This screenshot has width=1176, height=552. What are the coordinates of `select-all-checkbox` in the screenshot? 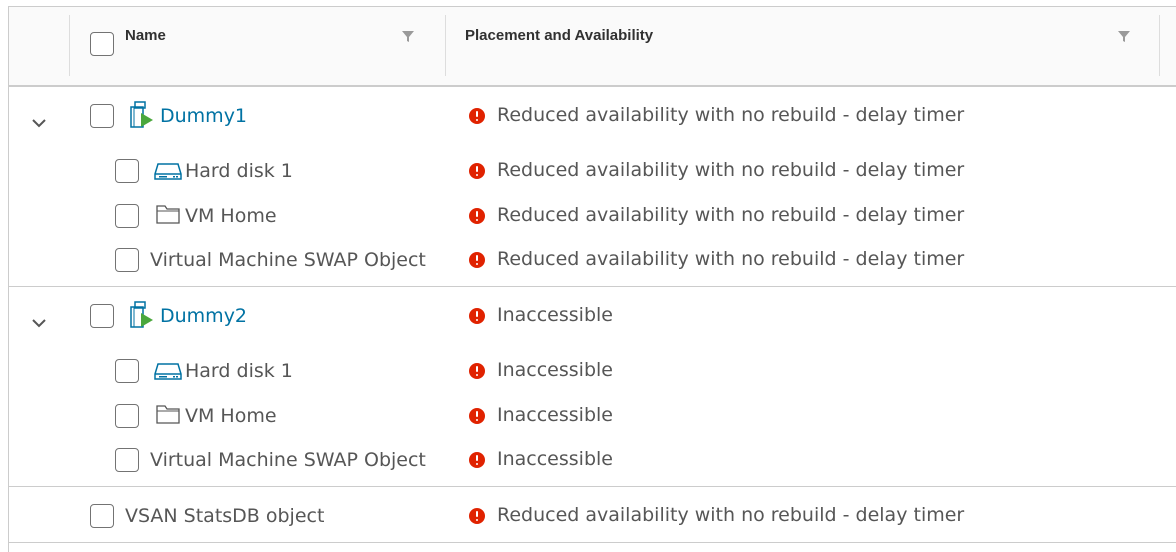 It's located at (102, 44).